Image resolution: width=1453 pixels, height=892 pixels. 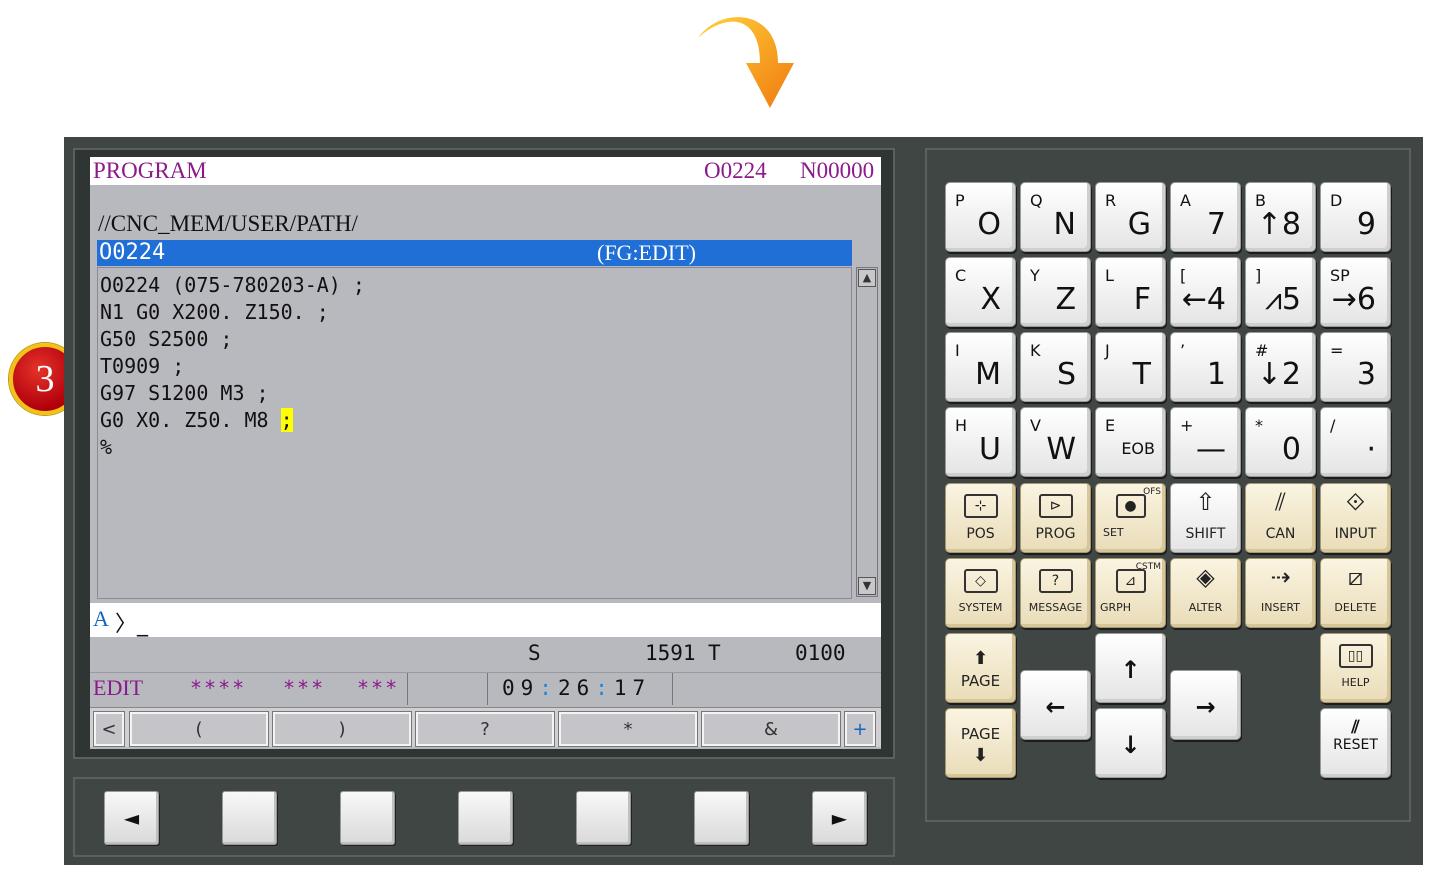 What do you see at coordinates (109, 729) in the screenshot?
I see `soft-key-prev: <` at bounding box center [109, 729].